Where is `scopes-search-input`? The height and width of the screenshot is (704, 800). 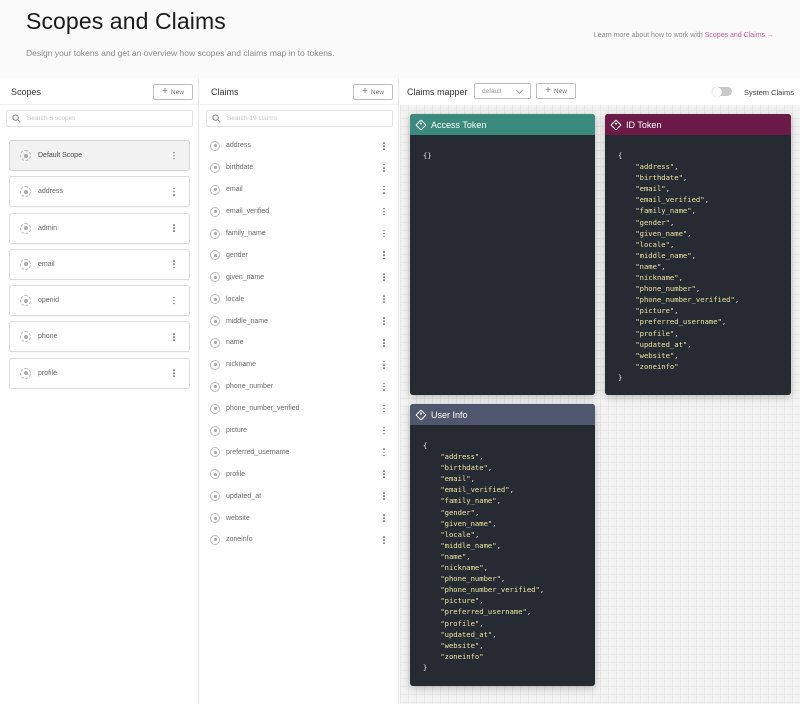 scopes-search-input is located at coordinates (102, 118).